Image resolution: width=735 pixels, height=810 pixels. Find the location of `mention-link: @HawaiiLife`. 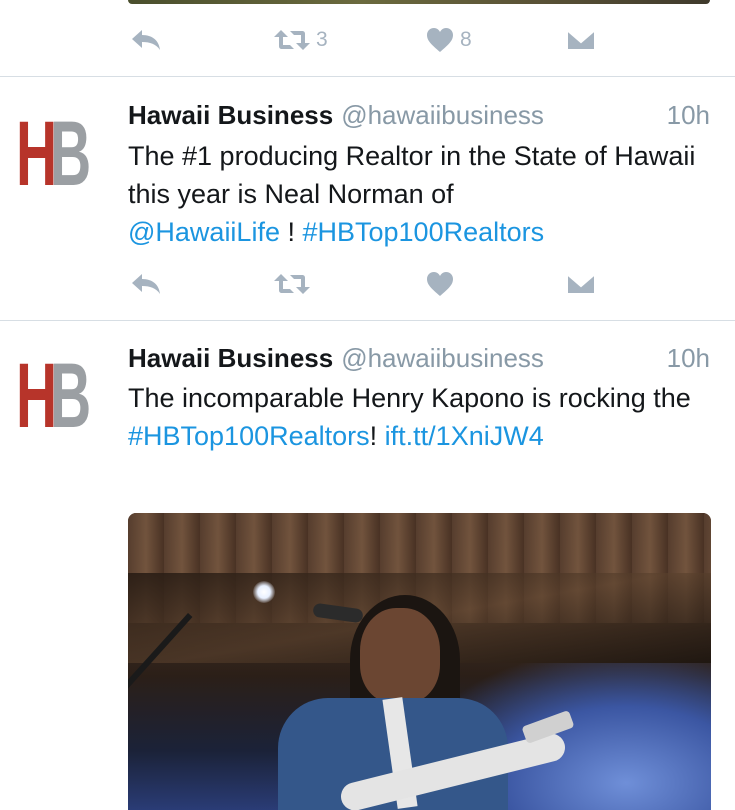

mention-link: @HawaiiLife is located at coordinates (204, 232).